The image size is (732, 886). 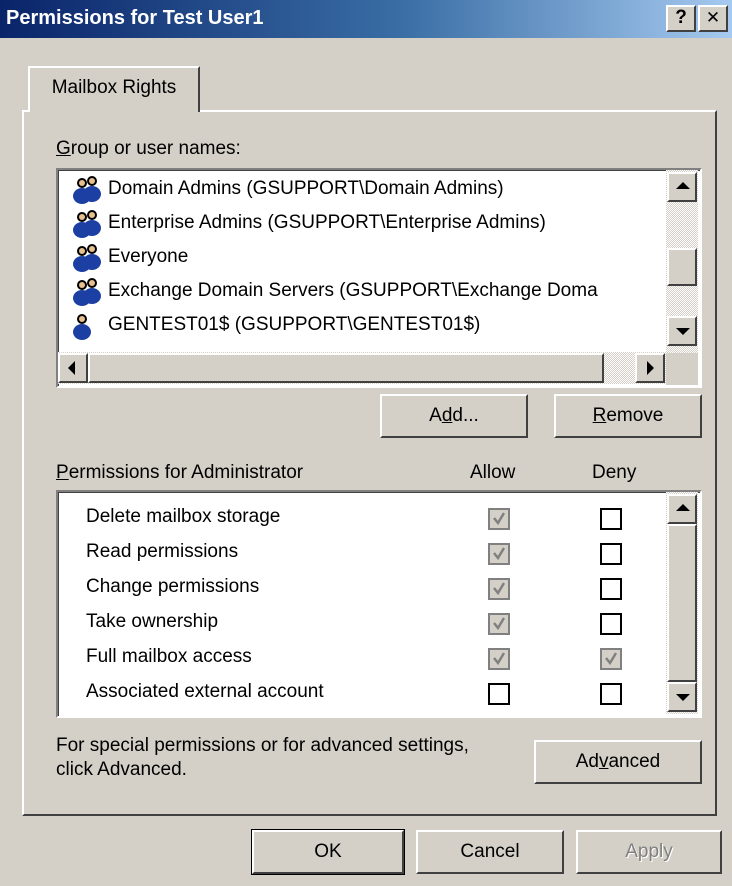 I want to click on close-icon: ✕, so click(x=713, y=17).